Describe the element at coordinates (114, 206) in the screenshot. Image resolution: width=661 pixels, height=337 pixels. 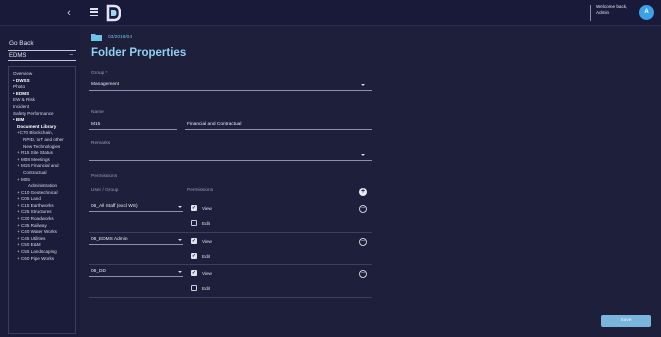
I see `row-group-select: 06_All Staff (excl WS)` at that location.